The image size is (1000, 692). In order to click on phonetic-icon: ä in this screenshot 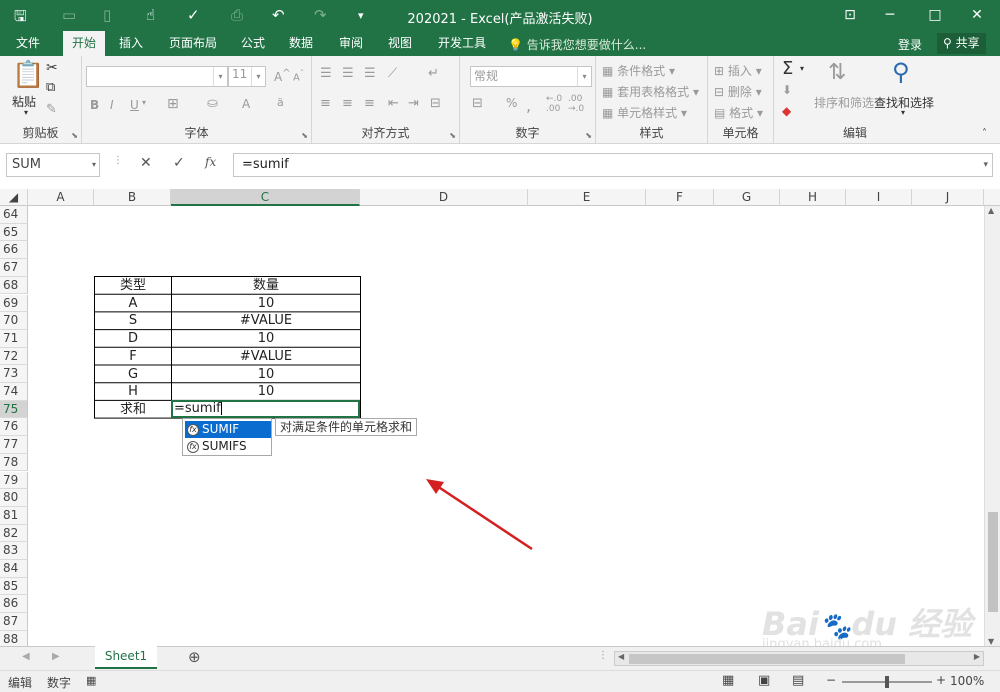, I will do `click(280, 102)`.